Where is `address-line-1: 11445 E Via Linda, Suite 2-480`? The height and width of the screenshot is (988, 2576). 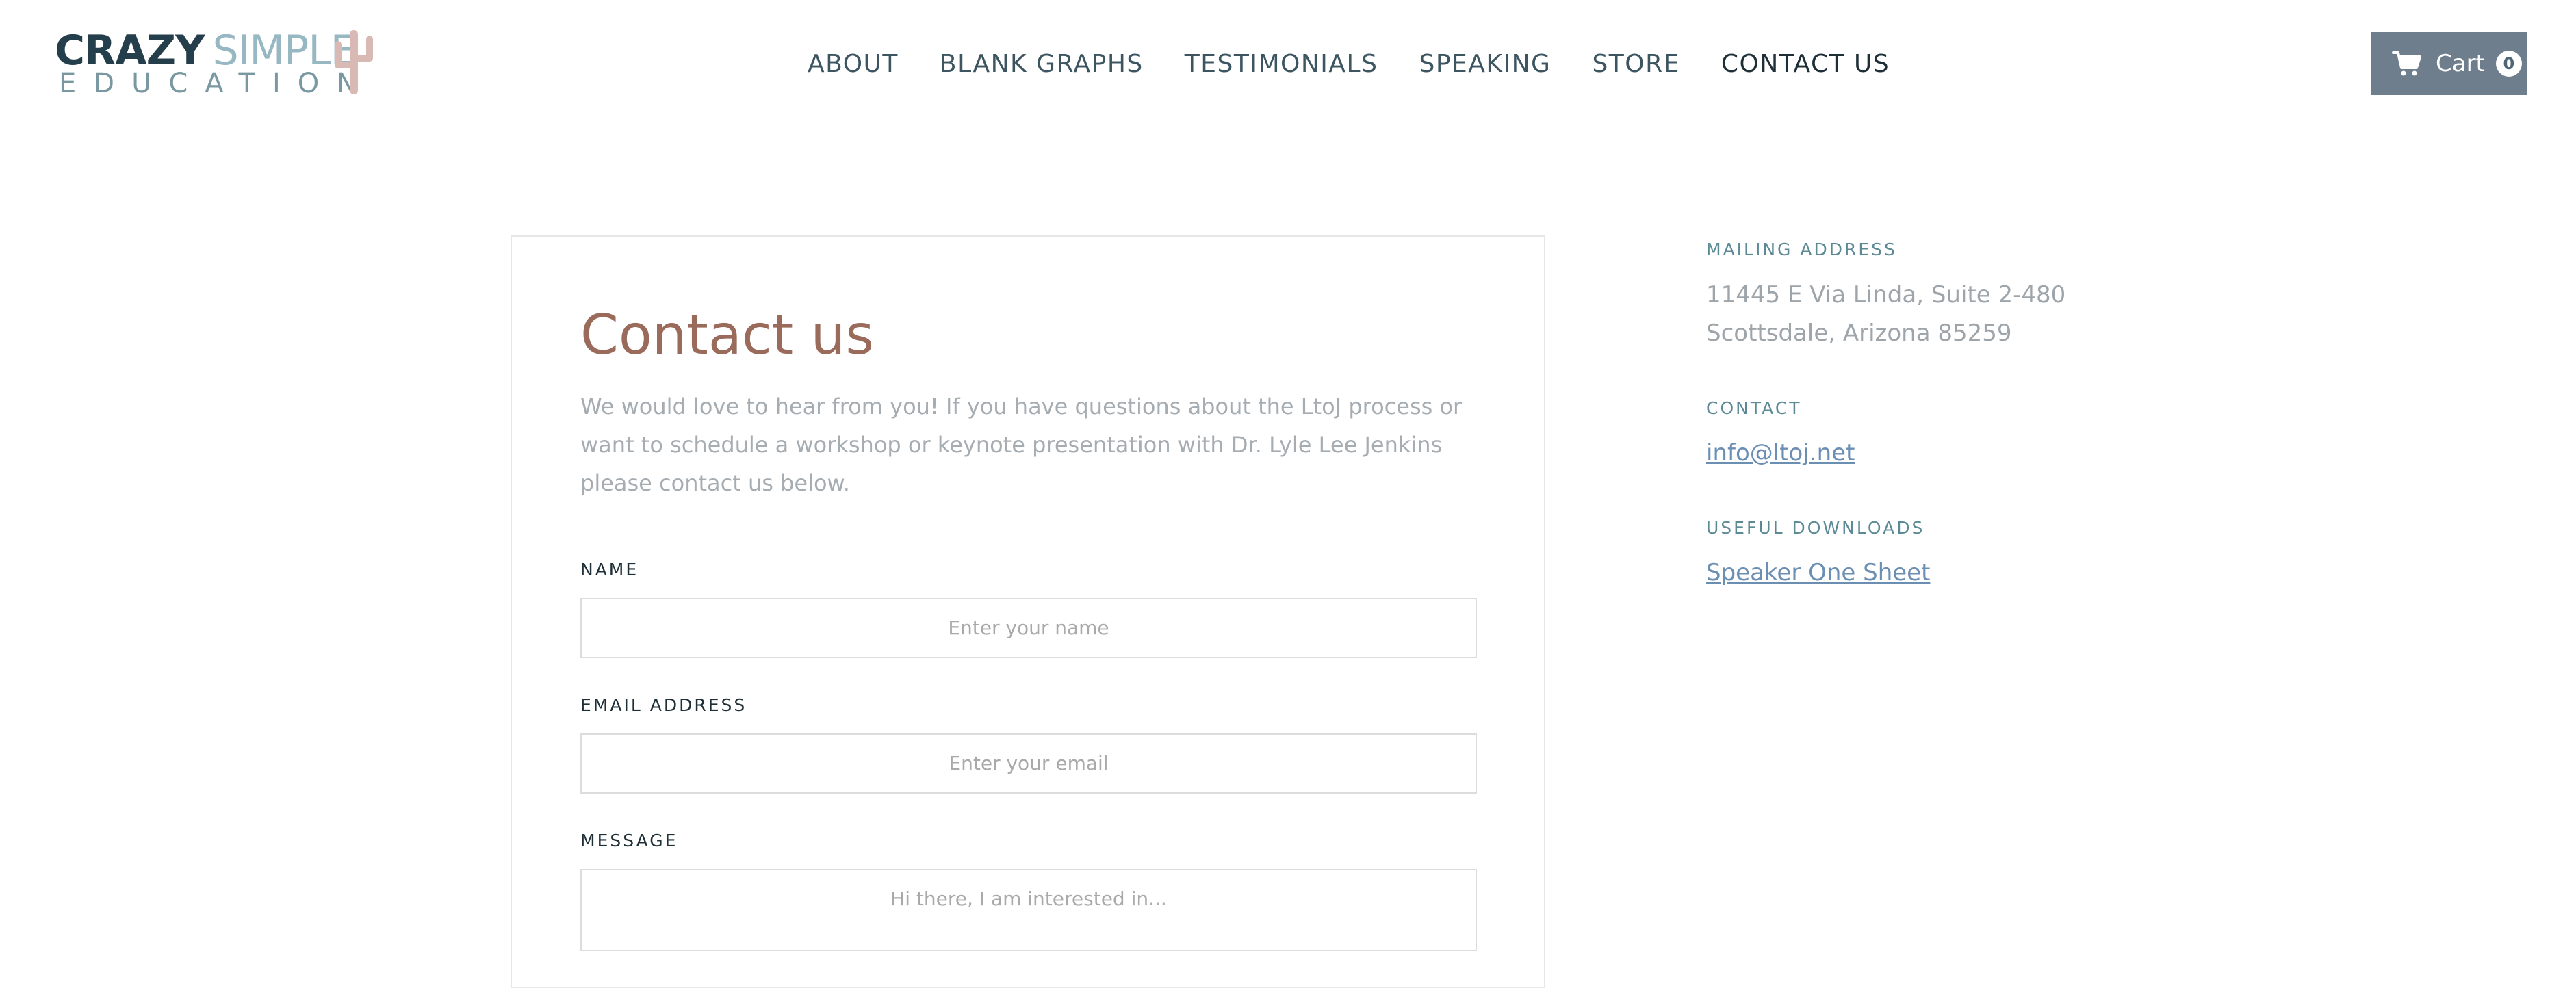 address-line-1: 11445 E Via Linda, Suite 2-480 is located at coordinates (1886, 295).